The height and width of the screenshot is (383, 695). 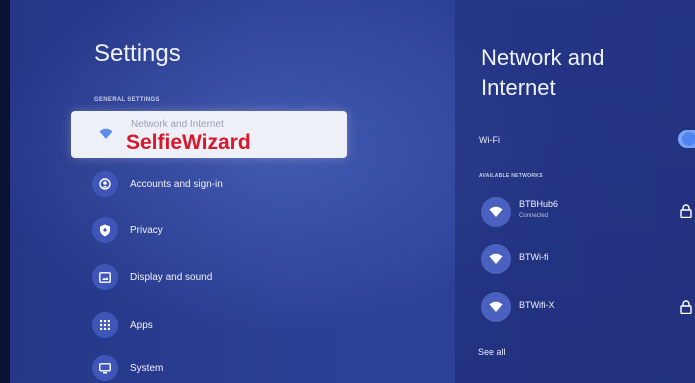 I want to click on apps-grid-icon, so click(x=105, y=325).